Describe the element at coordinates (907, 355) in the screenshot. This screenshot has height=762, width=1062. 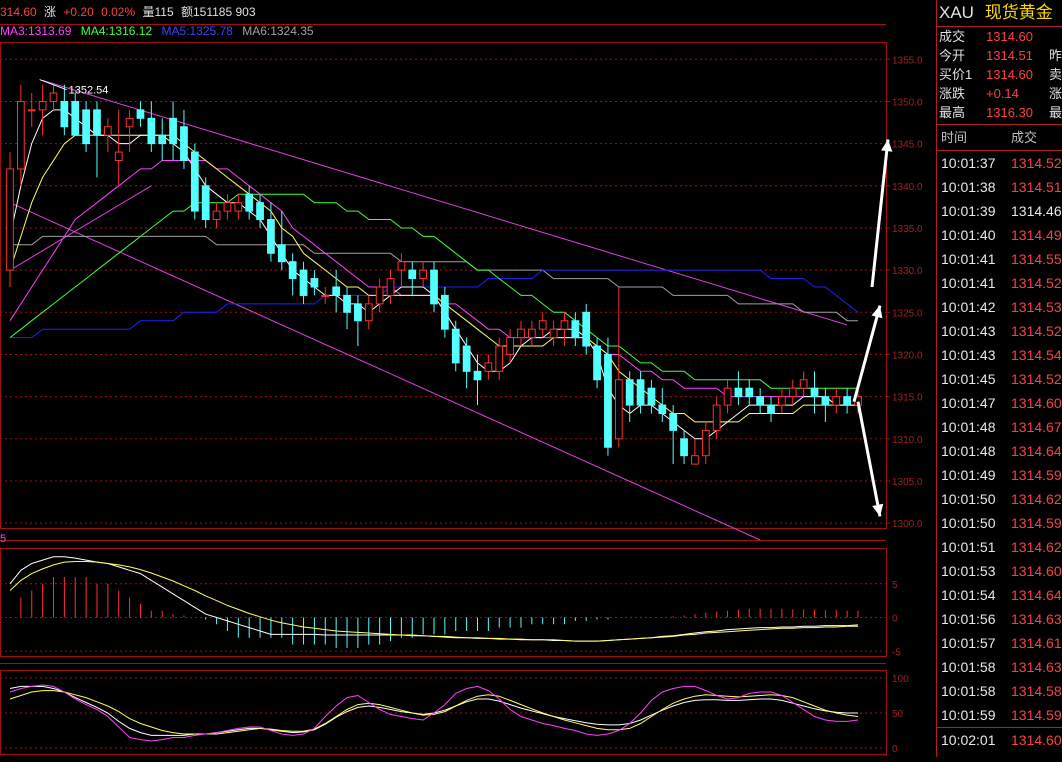
I see `price-axis-label: 1320.0` at that location.